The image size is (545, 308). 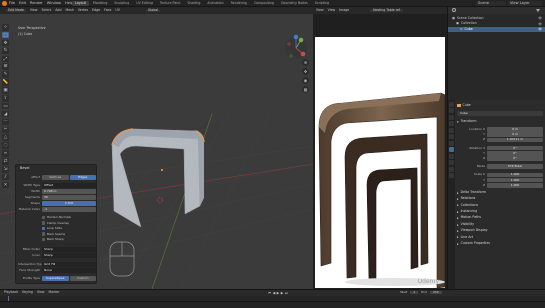 What do you see at coordinates (5, 185) in the screenshot?
I see `rip-icon: ✕` at bounding box center [5, 185].